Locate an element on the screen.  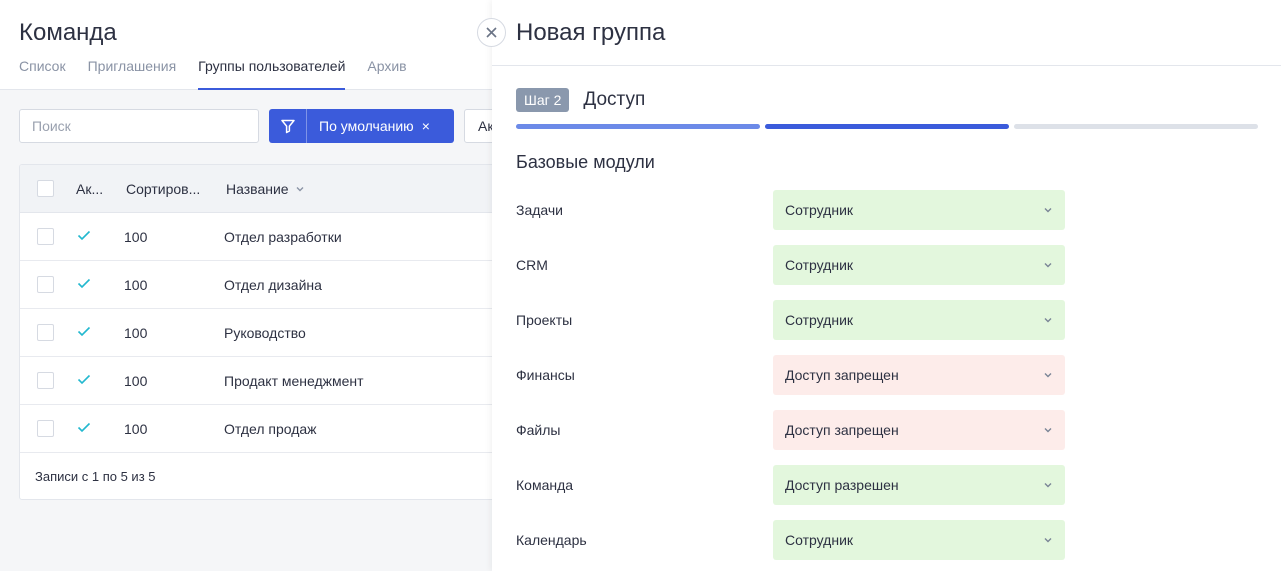
table-row: 100 Руководство is located at coordinates (259, 333).